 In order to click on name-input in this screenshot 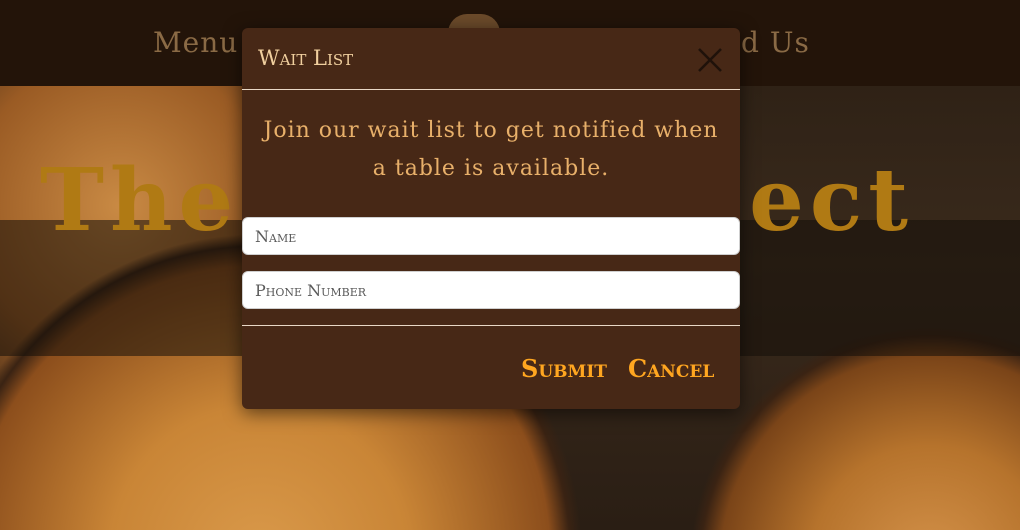, I will do `click(491, 236)`.